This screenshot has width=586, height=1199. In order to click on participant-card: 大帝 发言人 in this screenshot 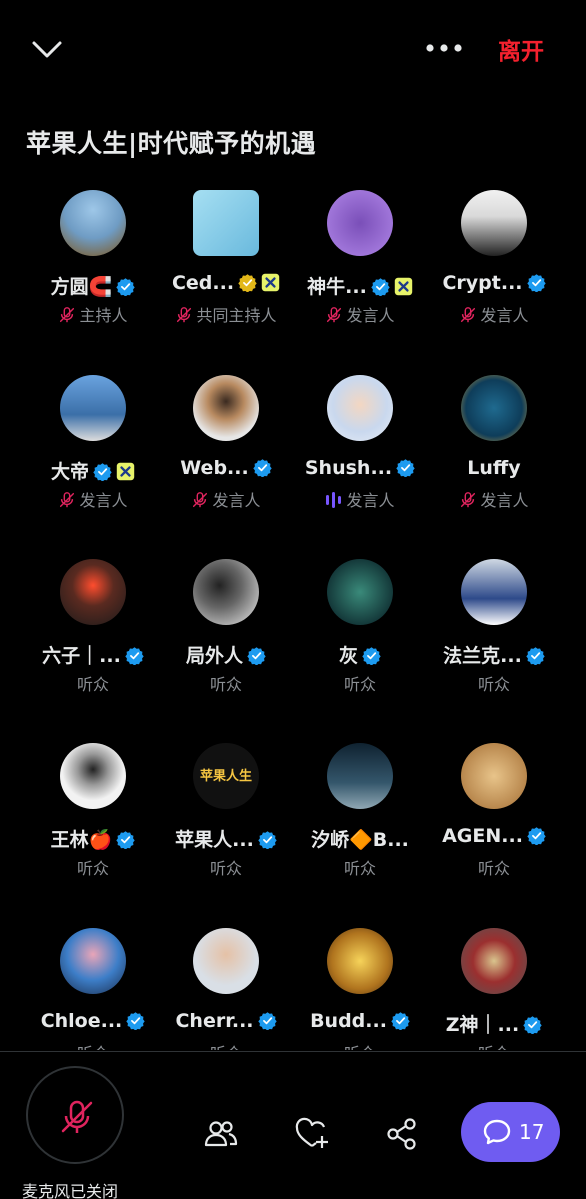, I will do `click(93, 465)`.